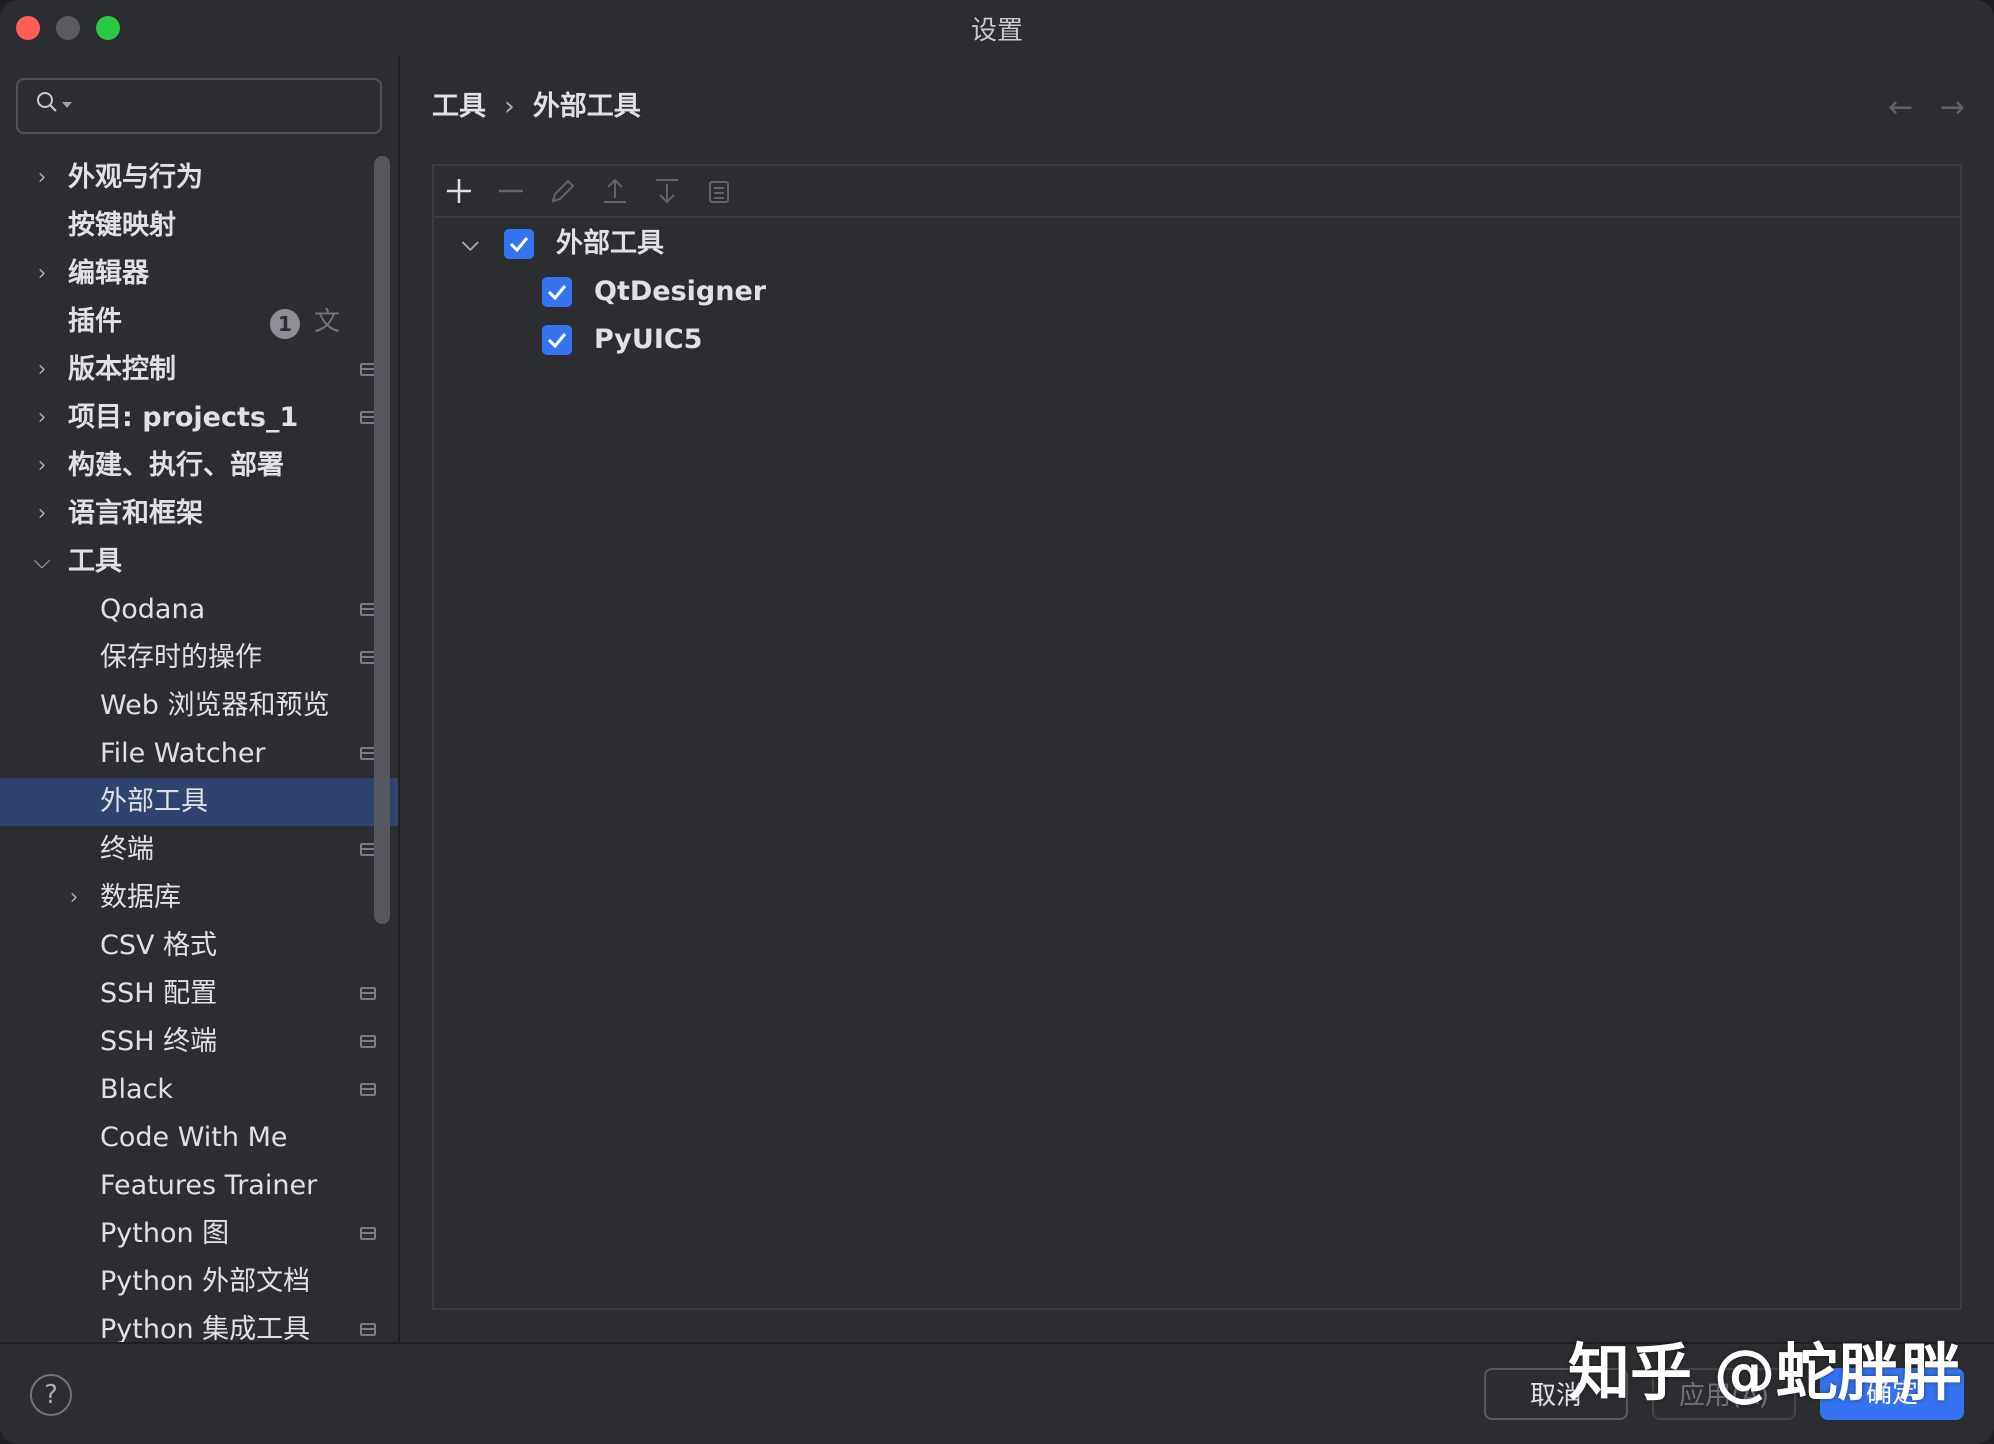 This screenshot has height=1444, width=1994. What do you see at coordinates (648, 339) in the screenshot?
I see `tool-label: PyUIC5` at bounding box center [648, 339].